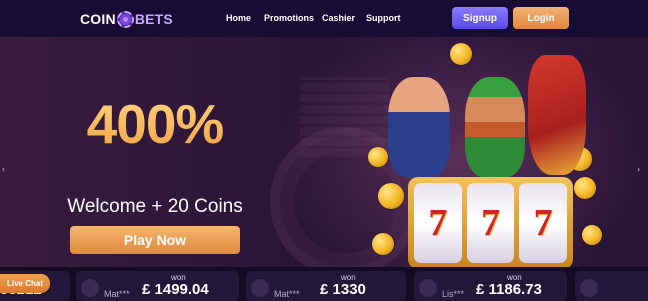 Image resolution: width=648 pixels, height=301 pixels. I want to click on reel-1: 7, so click(438, 223).